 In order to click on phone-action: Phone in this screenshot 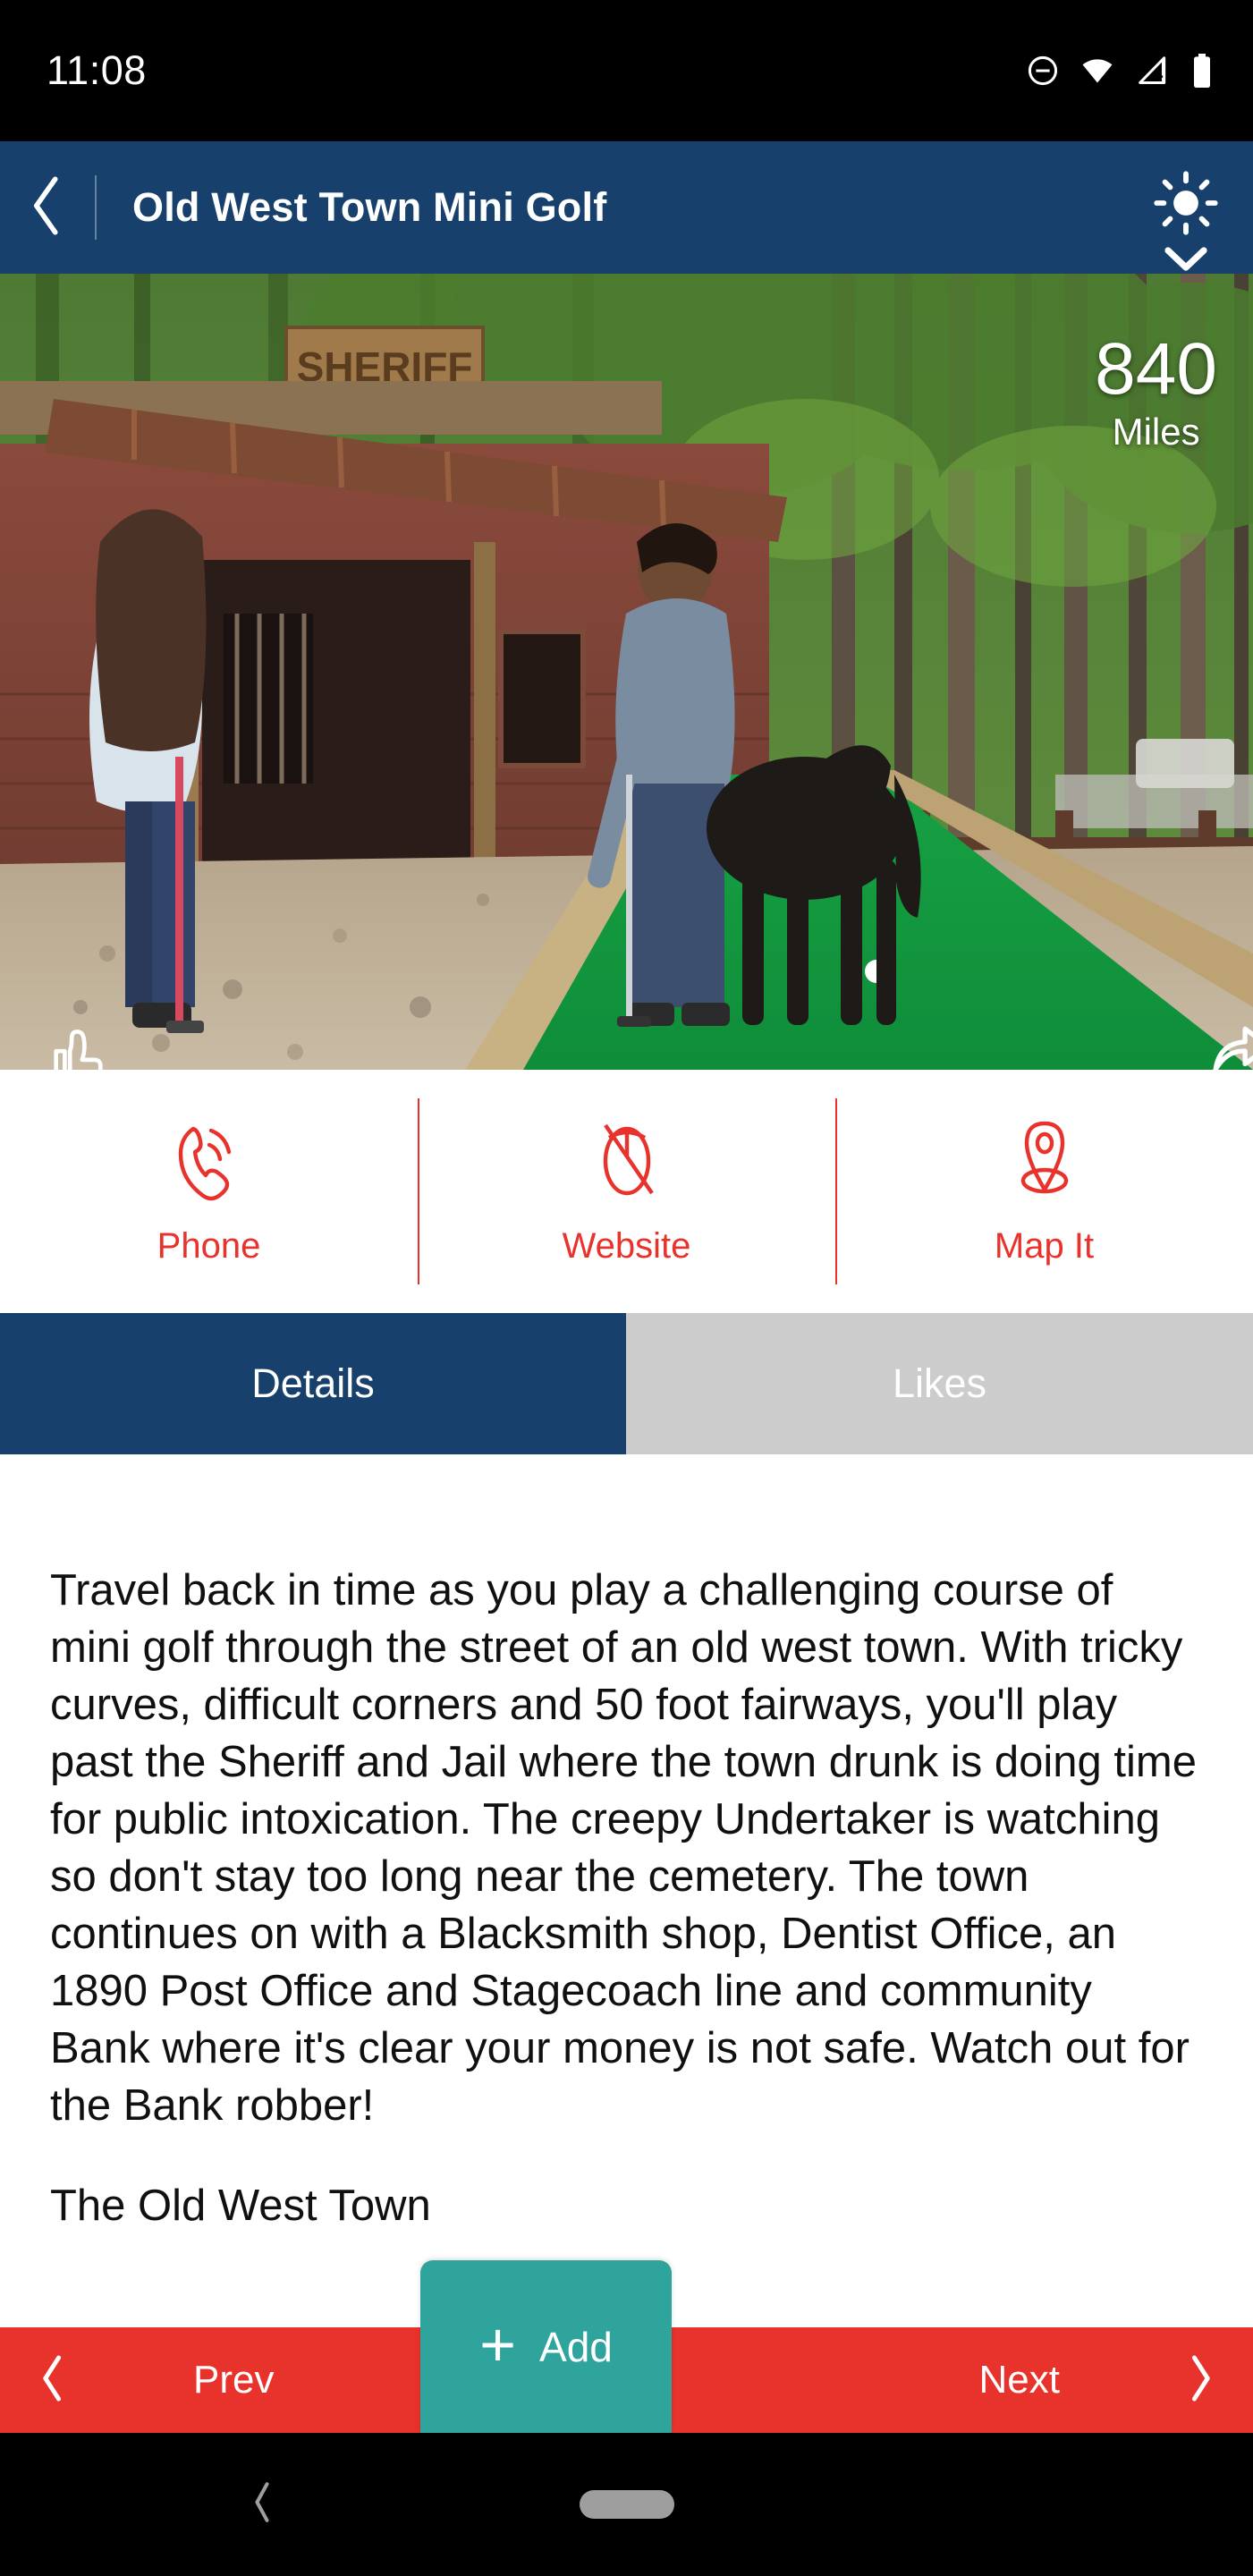, I will do `click(209, 1191)`.